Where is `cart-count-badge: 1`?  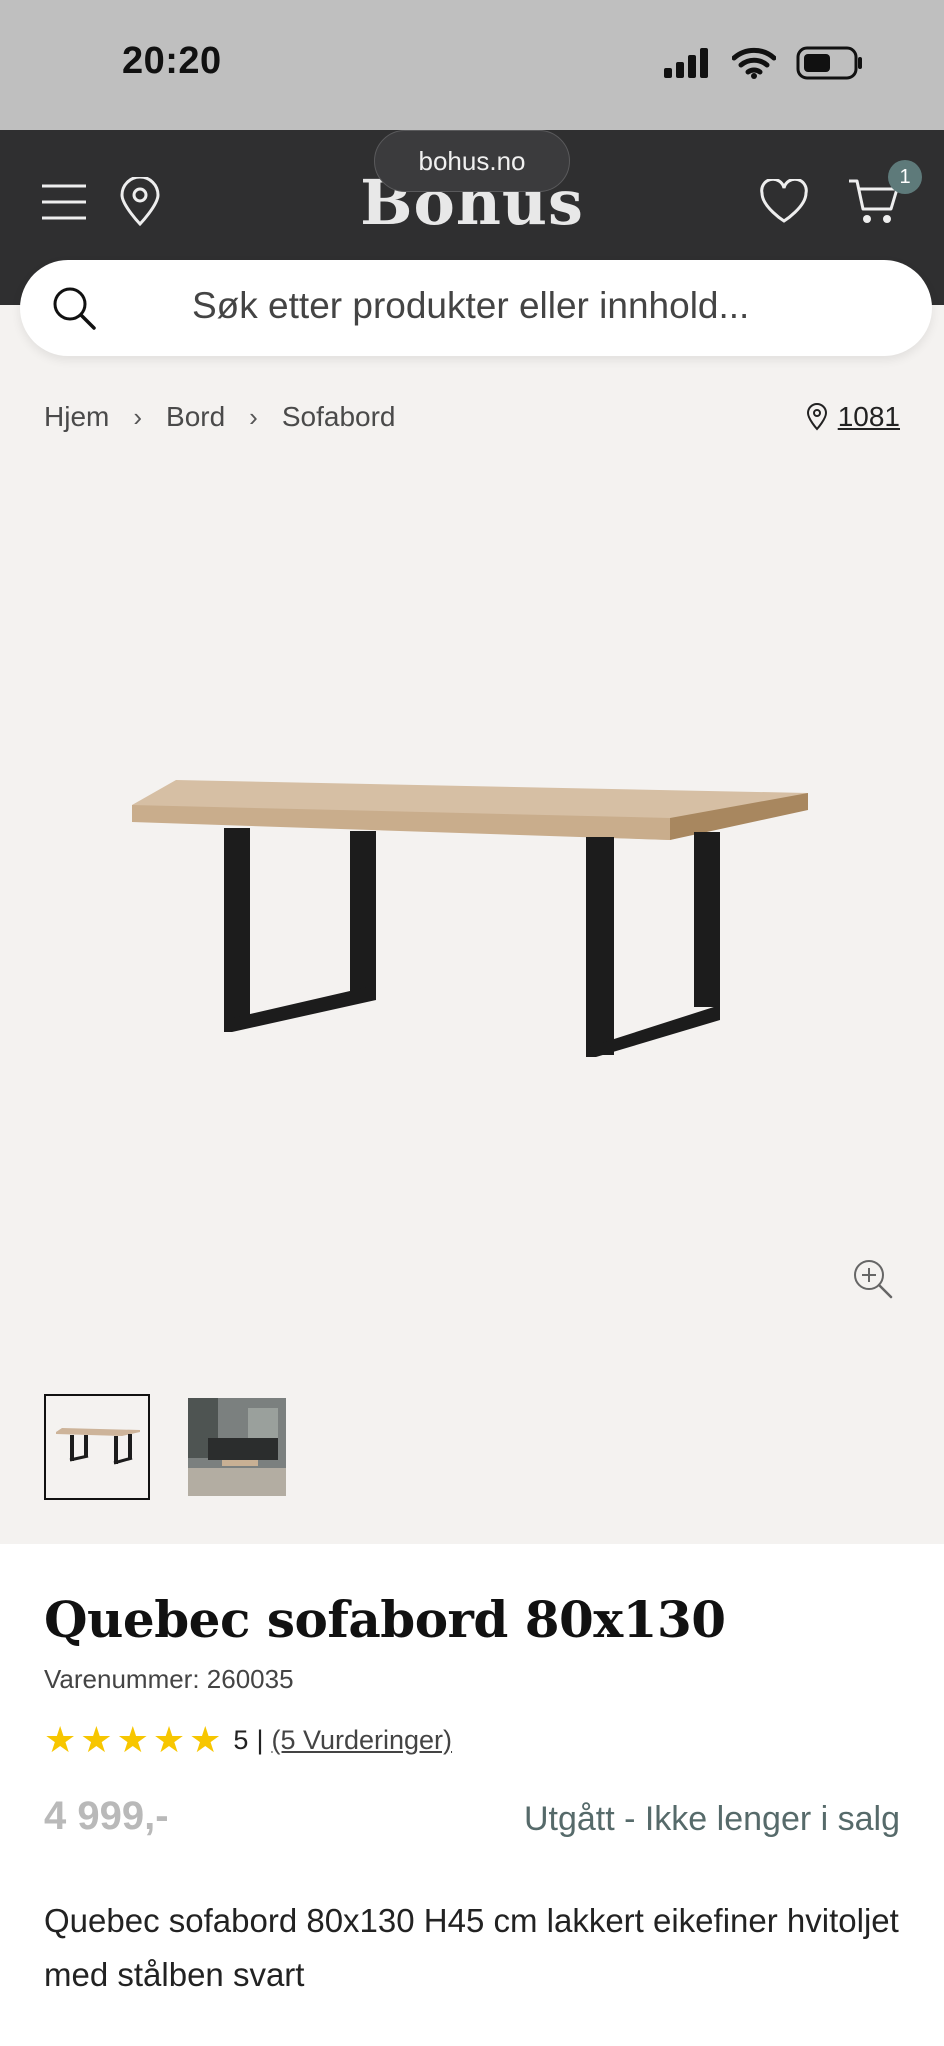 cart-count-badge: 1 is located at coordinates (905, 177).